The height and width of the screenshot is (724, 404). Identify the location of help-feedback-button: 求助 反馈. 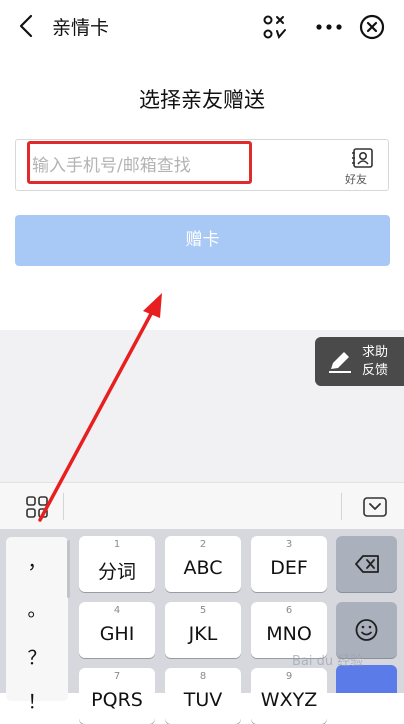
(359, 361).